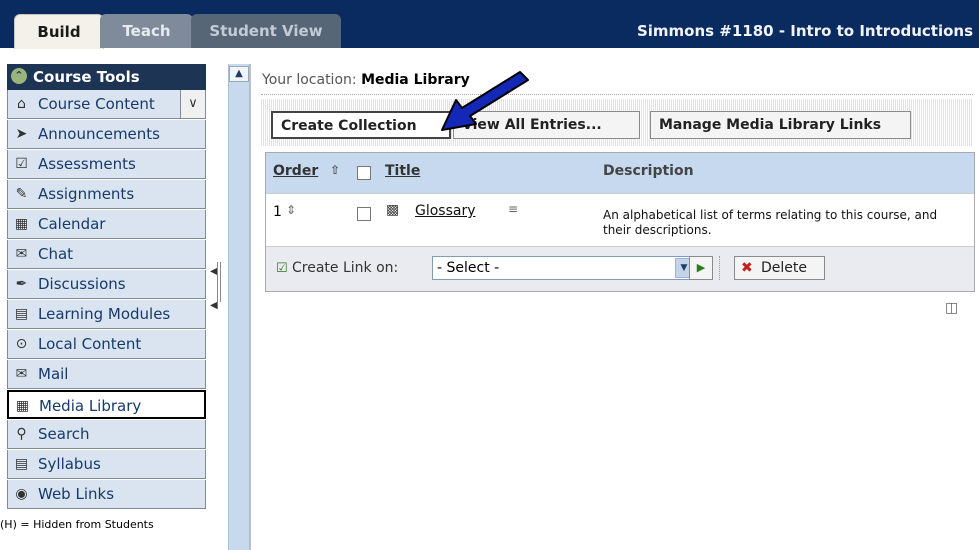 The height and width of the screenshot is (550, 979). Describe the element at coordinates (239, 74) in the screenshot. I see `scroll-up-icon: ▲` at that location.